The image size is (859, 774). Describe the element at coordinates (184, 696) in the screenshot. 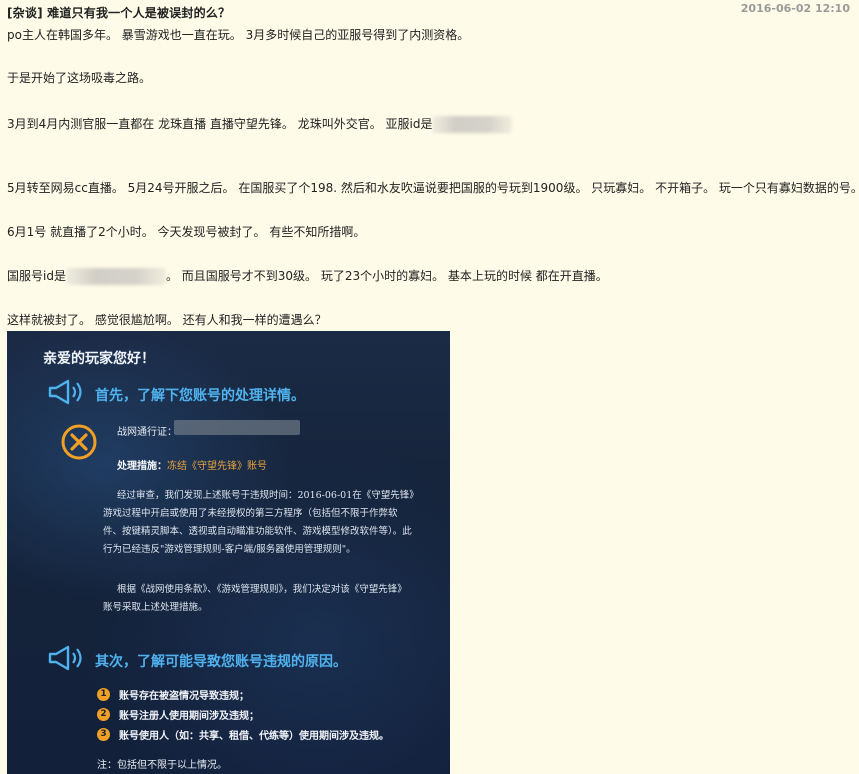

I see `reason-item: 账号存在被盗情况导致违规；` at that location.